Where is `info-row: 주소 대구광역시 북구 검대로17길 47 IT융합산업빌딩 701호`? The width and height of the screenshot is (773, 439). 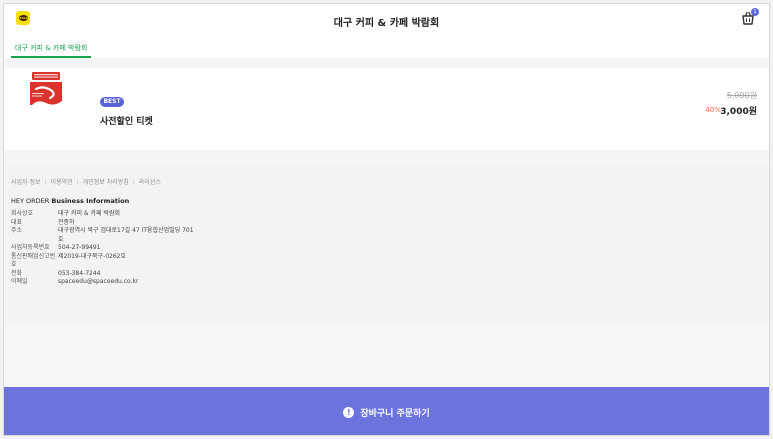 info-row: 주소 대구광역시 북구 검대로17길 47 IT융합산업빌딩 701호 is located at coordinates (104, 235).